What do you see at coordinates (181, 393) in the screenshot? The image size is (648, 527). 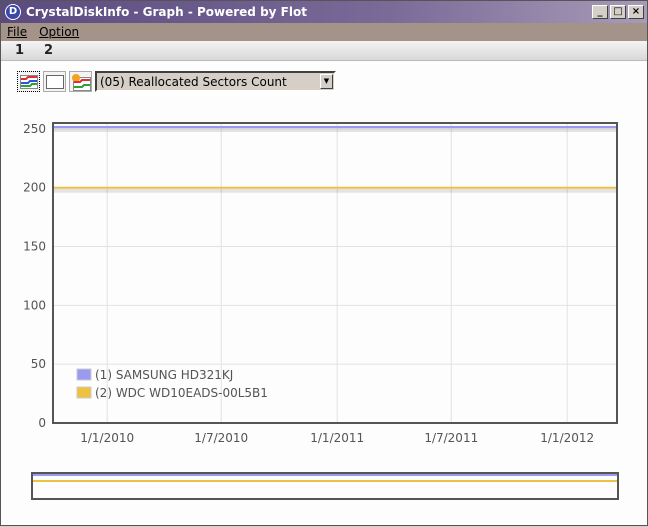 I see `legend-label: (2) WDC WD10EADS-00L5B1` at bounding box center [181, 393].